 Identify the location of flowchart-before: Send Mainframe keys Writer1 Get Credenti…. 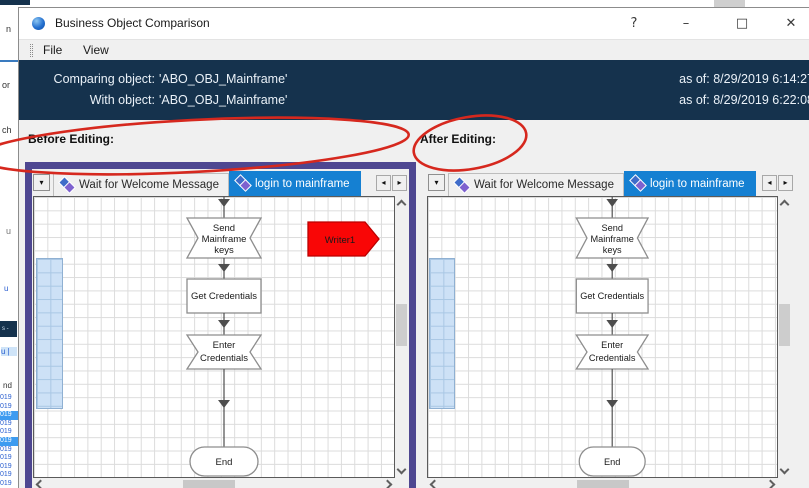
(282, 337).